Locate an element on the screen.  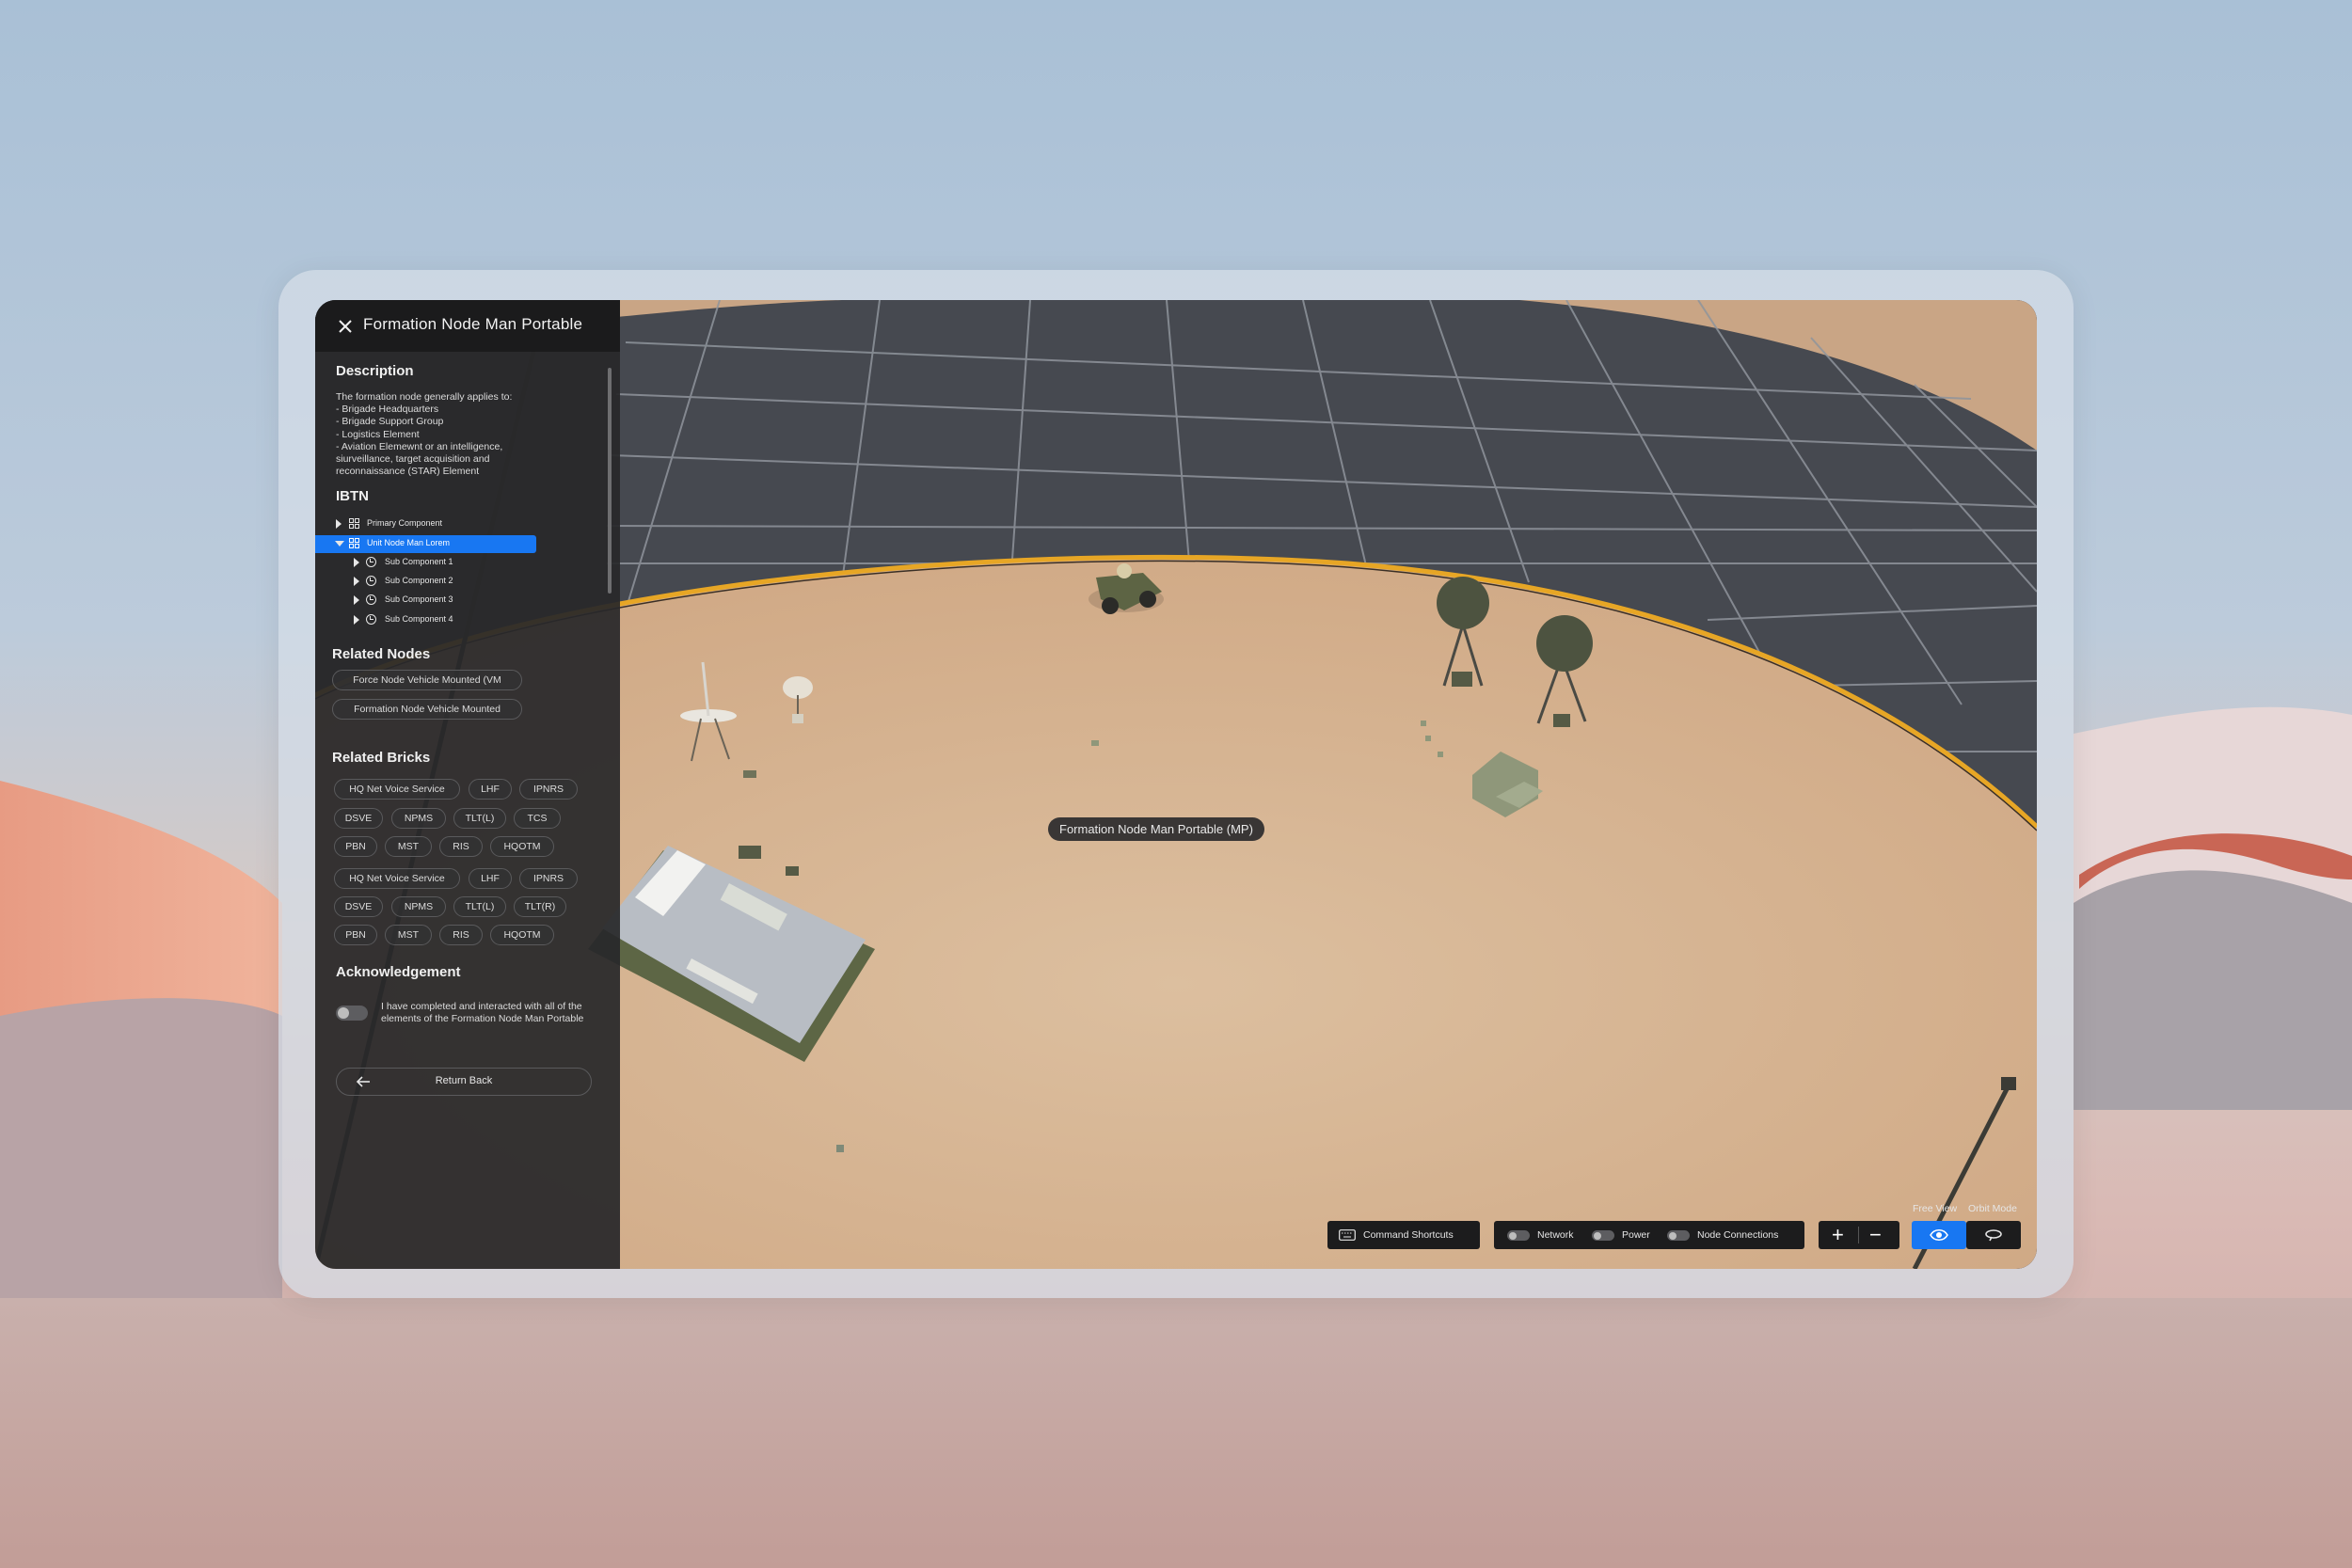
tree-item-sub-component: Sub Component 4 is located at coordinates (425, 619).